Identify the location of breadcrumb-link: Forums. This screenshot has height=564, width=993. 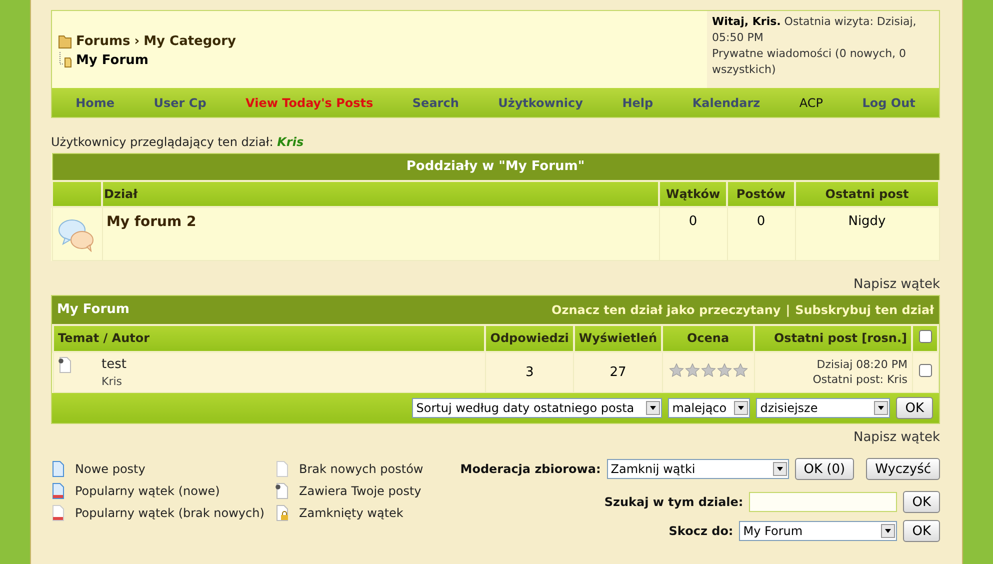
(103, 41).